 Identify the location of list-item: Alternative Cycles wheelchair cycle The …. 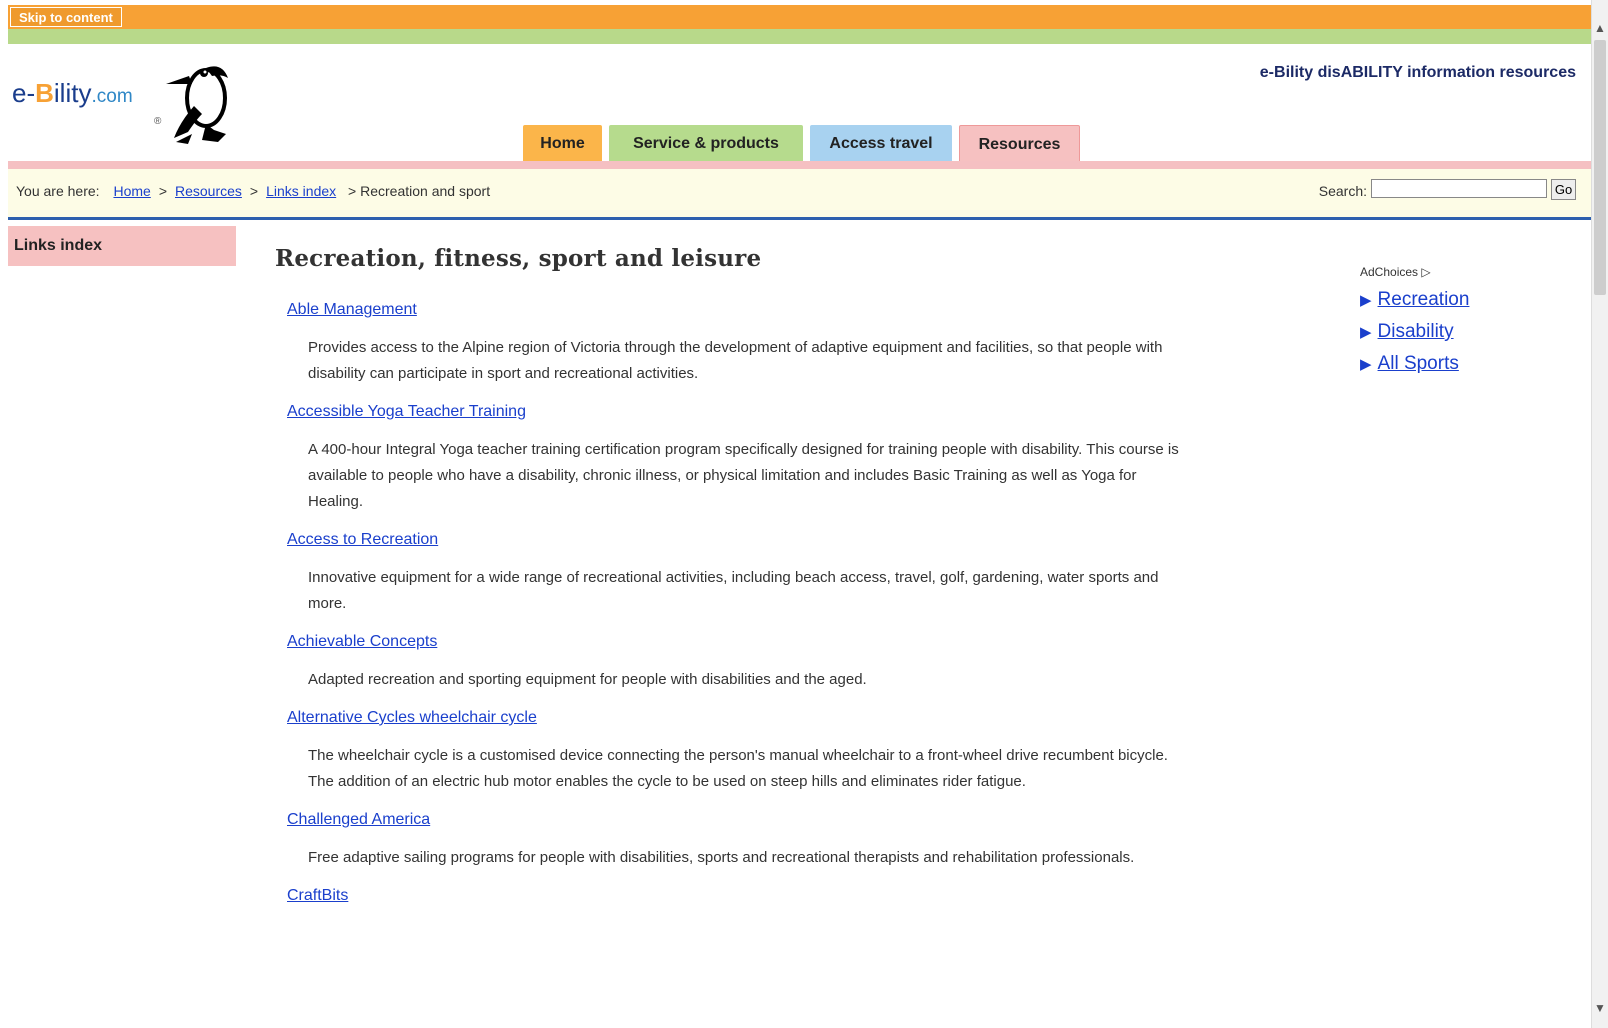
(741, 752).